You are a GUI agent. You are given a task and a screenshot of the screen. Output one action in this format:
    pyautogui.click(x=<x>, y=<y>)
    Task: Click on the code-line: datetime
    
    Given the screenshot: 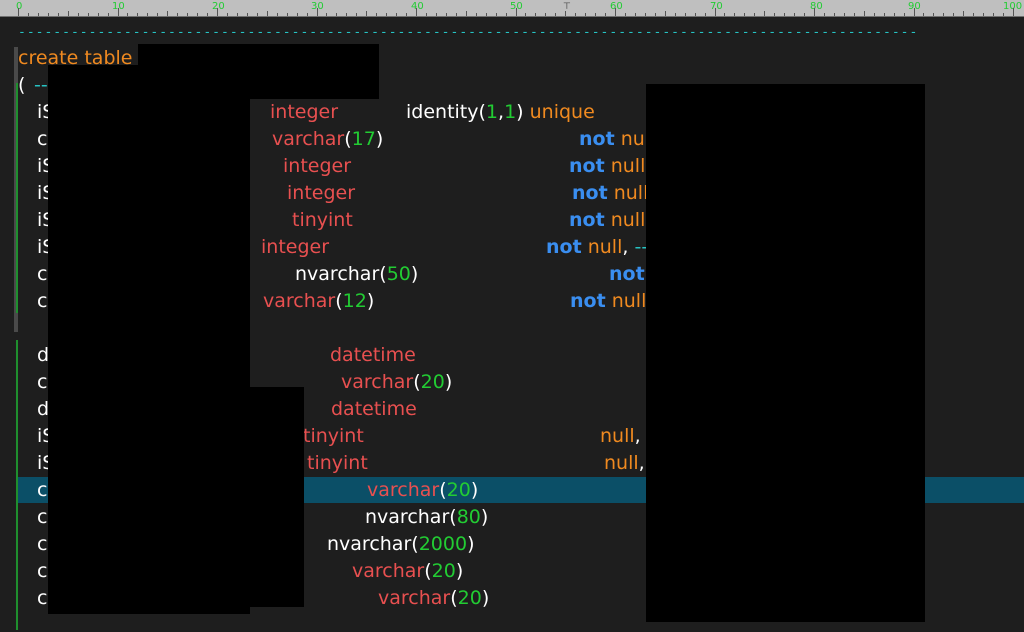 What is the action you would take?
    pyautogui.click(x=373, y=355)
    